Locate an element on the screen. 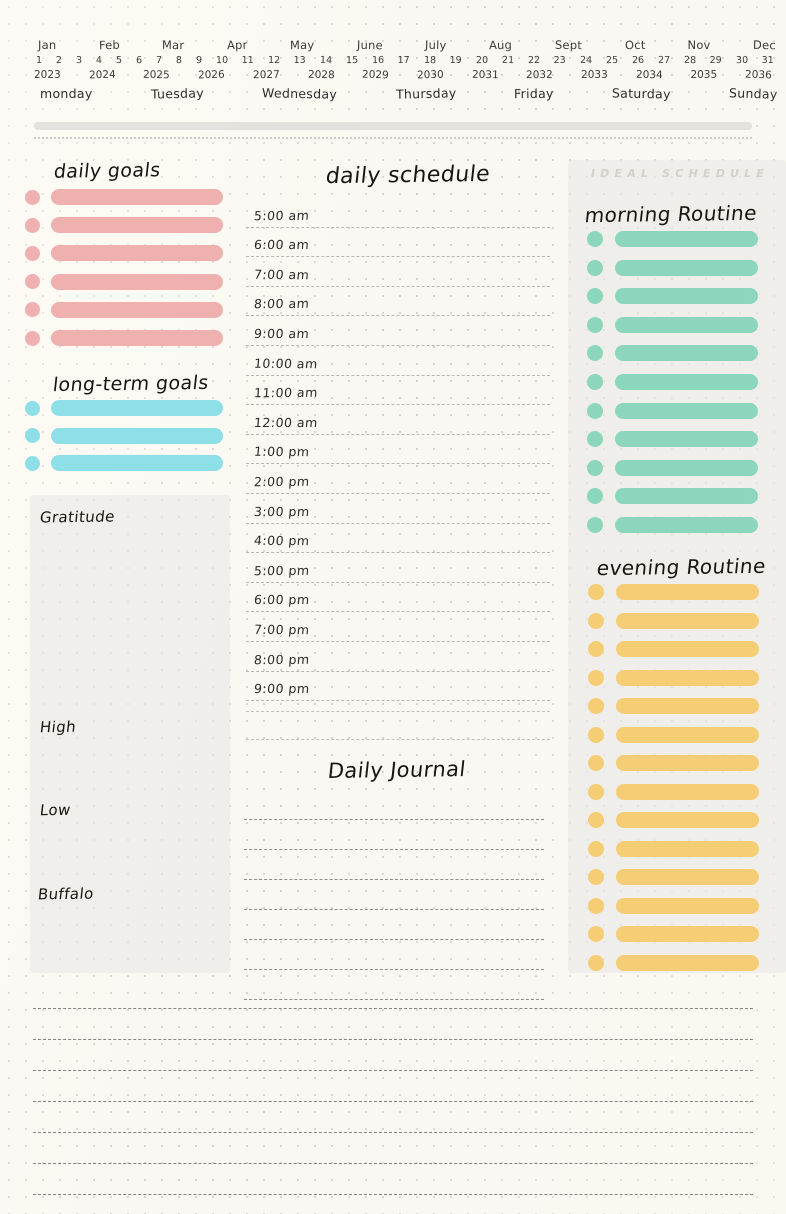 The height and width of the screenshot is (1214, 786). day-option-22: 23 is located at coordinates (560, 60).